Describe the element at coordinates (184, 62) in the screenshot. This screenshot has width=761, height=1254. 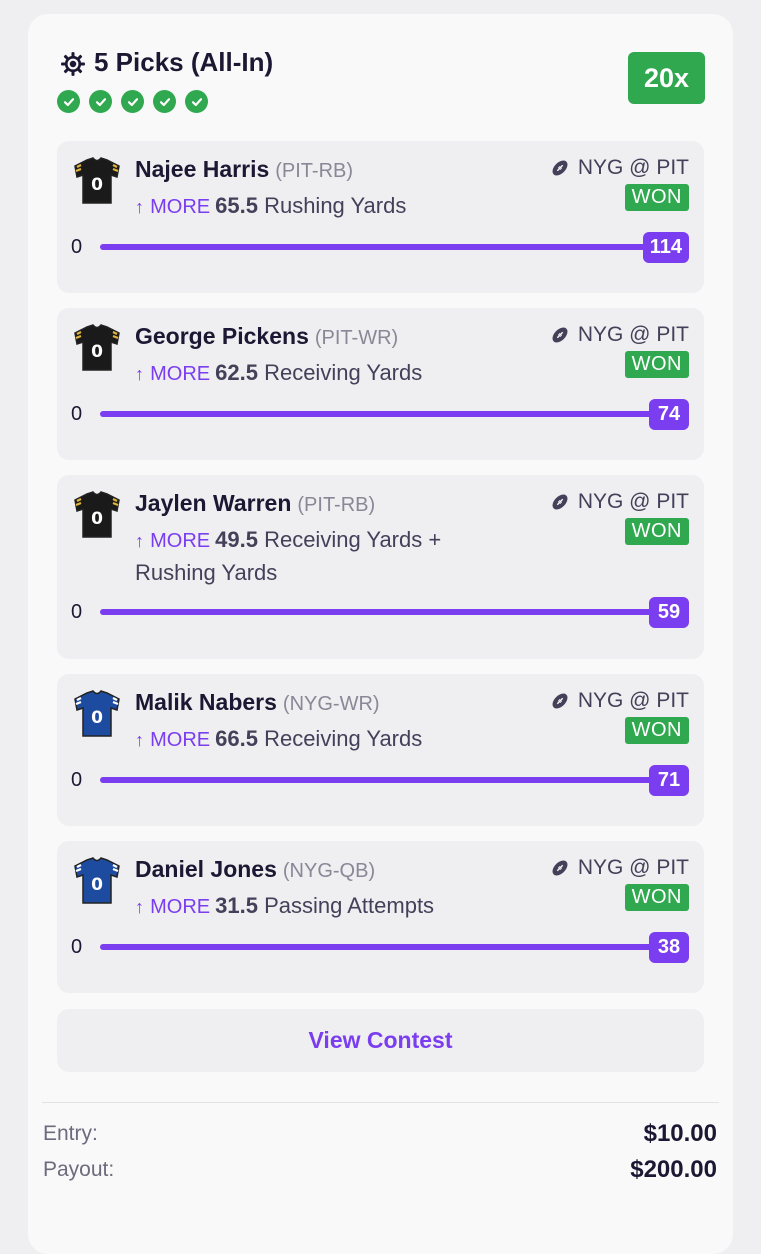
I see `entry-title: 5 Picks (All-In)` at that location.